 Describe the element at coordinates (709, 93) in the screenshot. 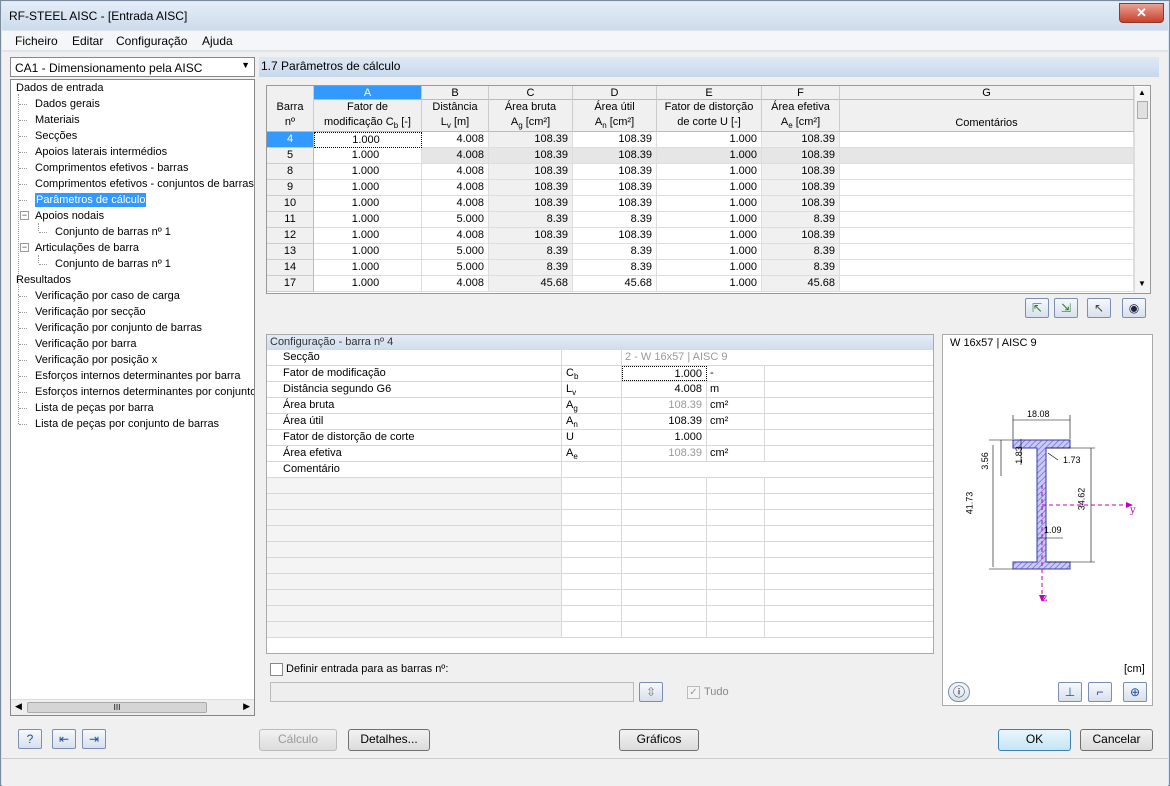

I see `col-letter-e: E` at that location.